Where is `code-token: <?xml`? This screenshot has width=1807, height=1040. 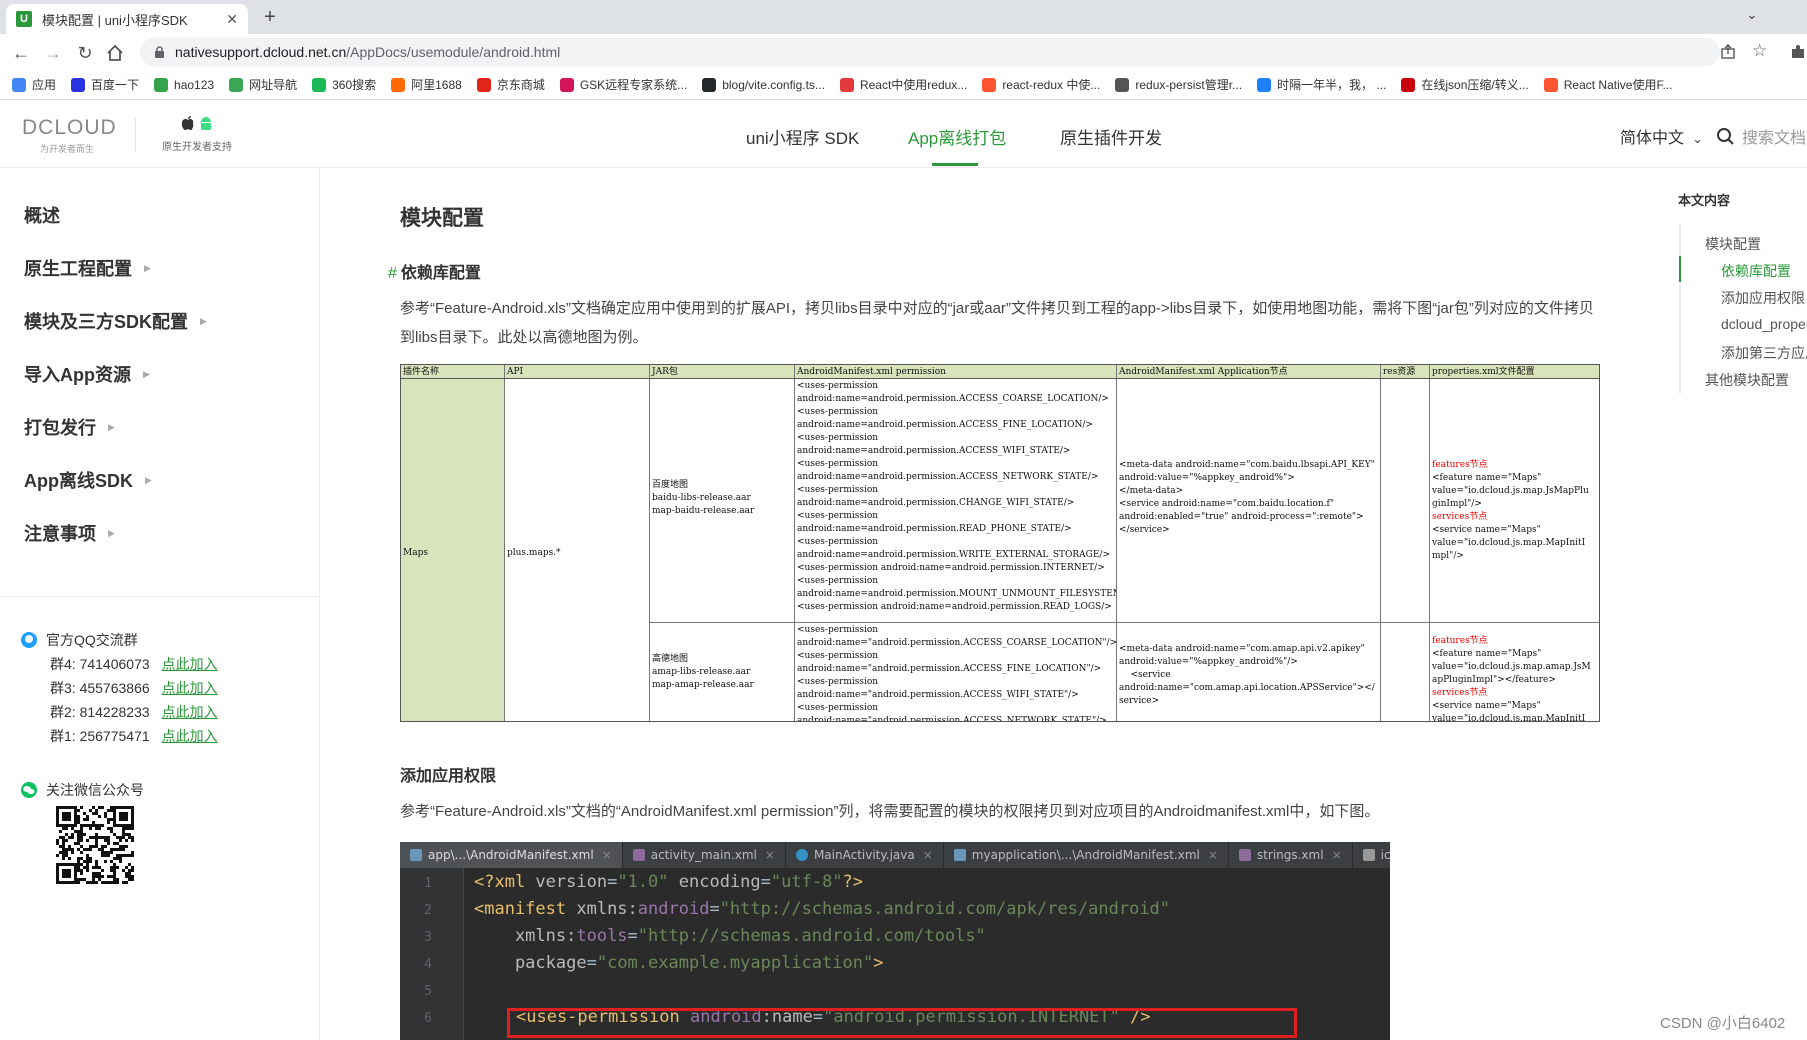 code-token: <?xml is located at coordinates (505, 882).